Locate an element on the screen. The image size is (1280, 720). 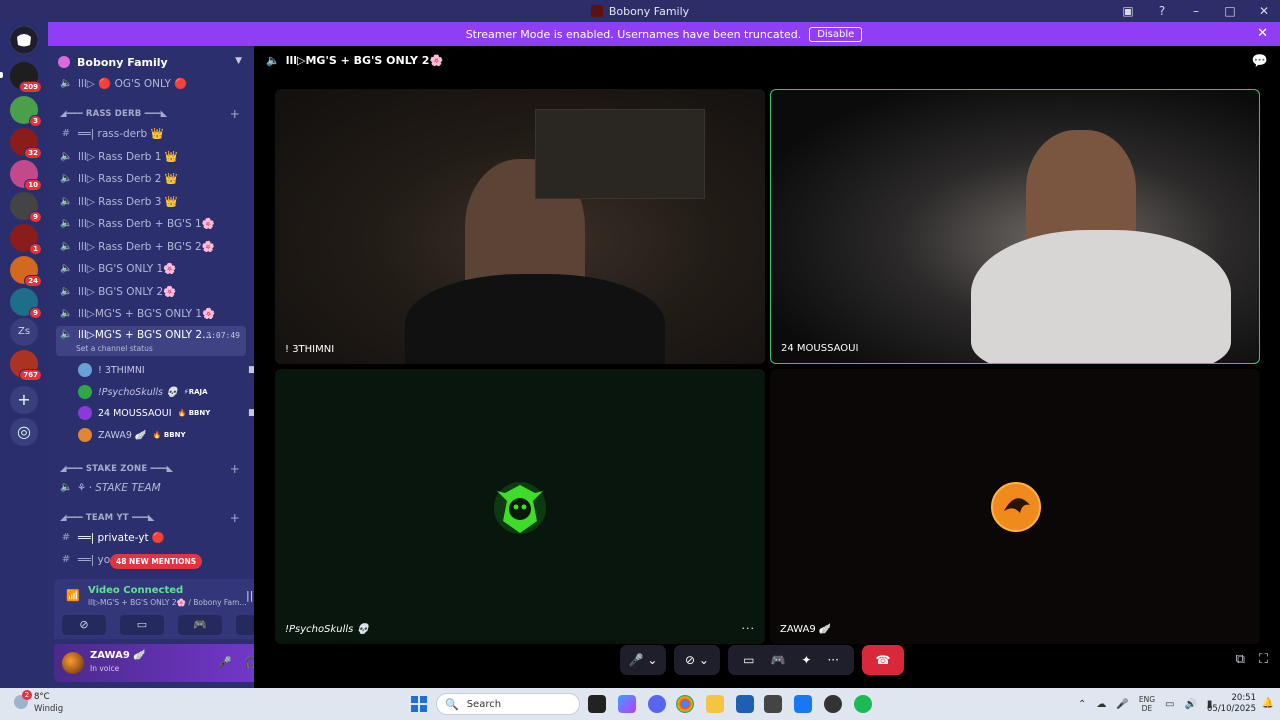
display-icon: ▭ is located at coordinates (1169, 704).